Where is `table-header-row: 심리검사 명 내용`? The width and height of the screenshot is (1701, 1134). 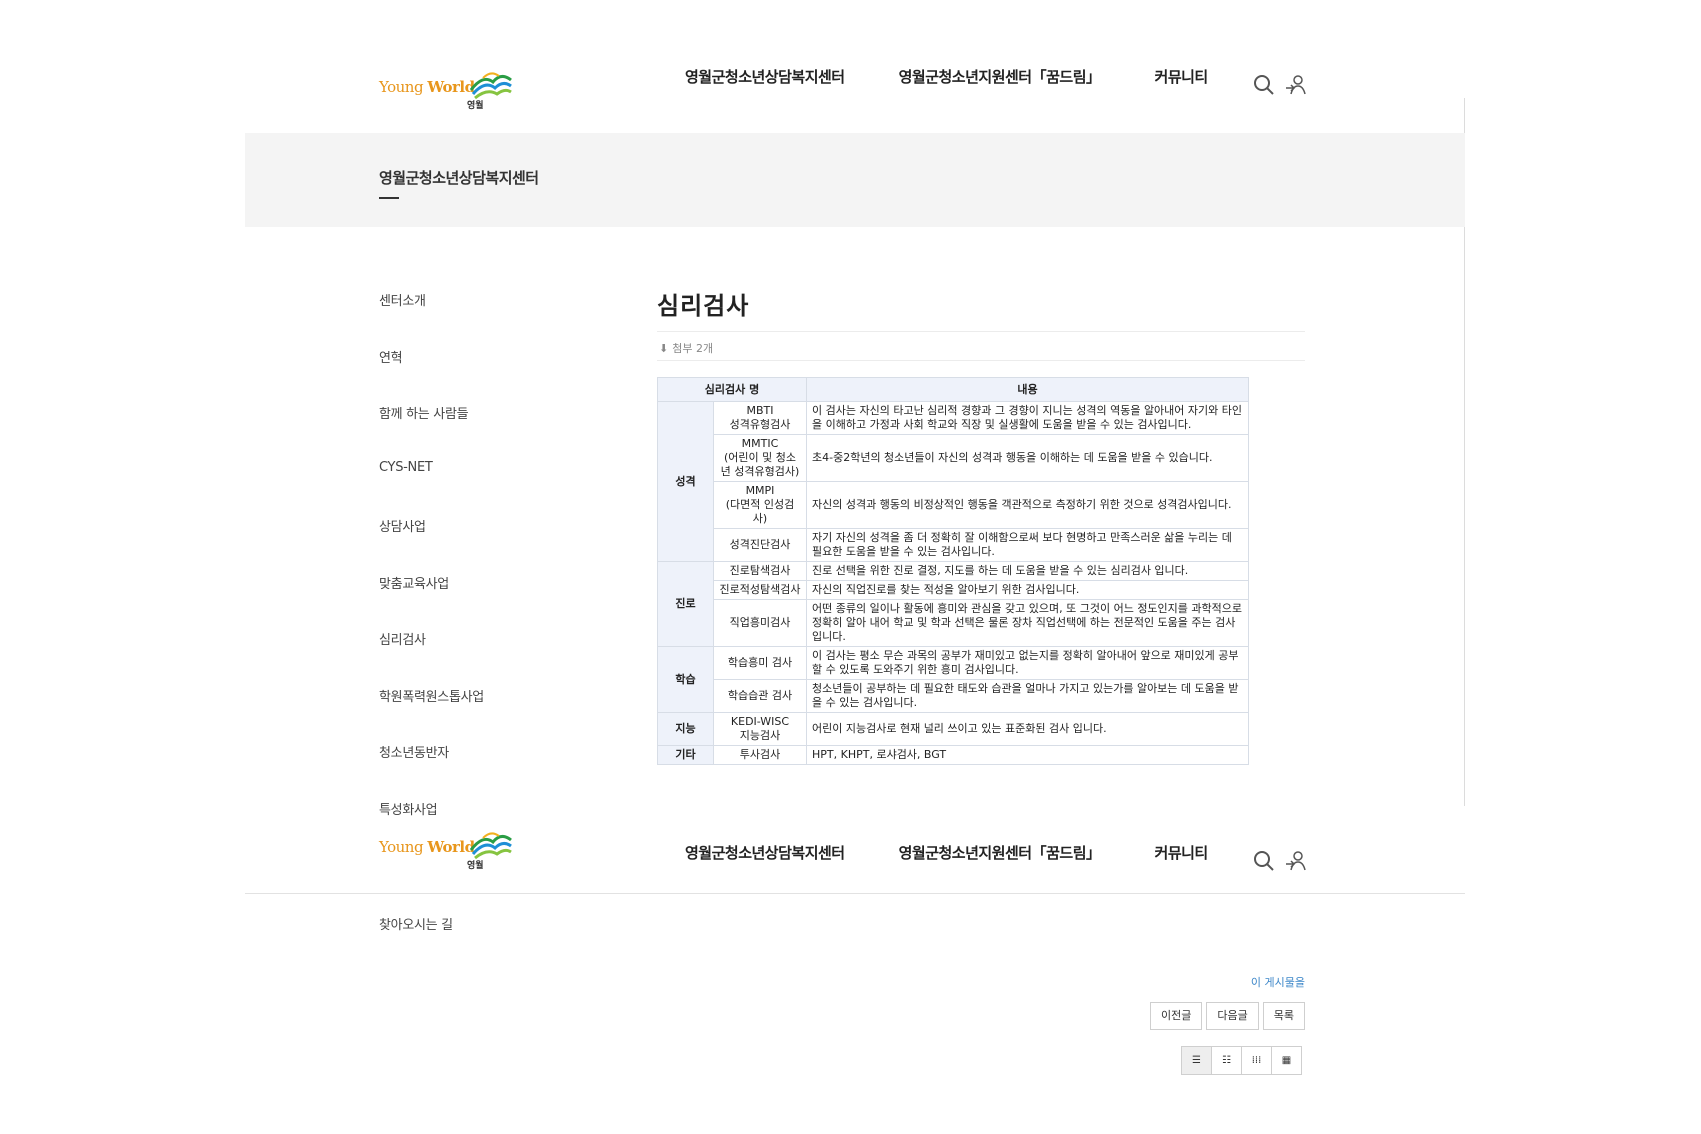 table-header-row: 심리검사 명 내용 is located at coordinates (953, 389).